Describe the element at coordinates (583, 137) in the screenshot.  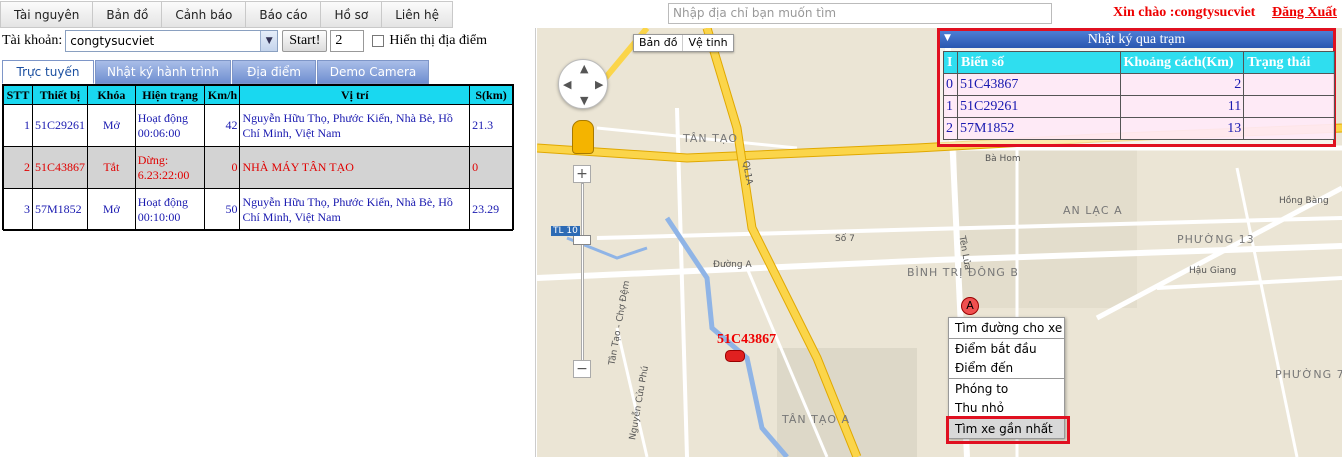
I see `street-view-pegman-icon` at that location.